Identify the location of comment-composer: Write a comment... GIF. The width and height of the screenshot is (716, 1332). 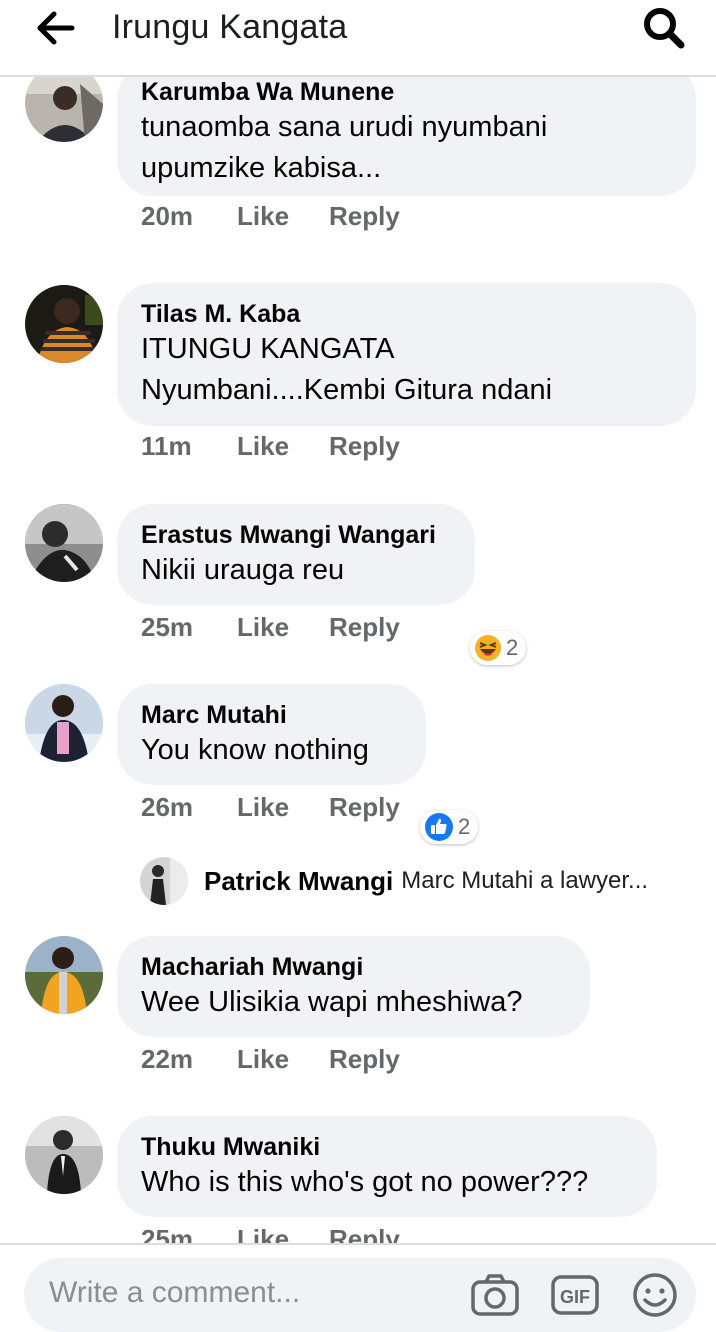
(358, 1287).